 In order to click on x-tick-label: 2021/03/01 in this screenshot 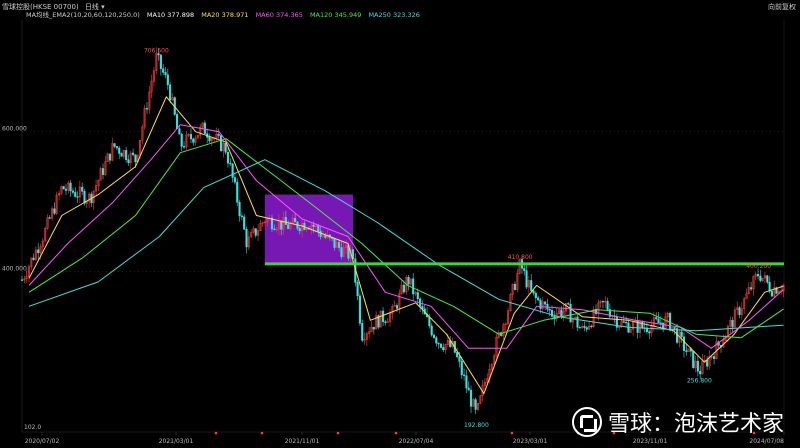, I will do `click(176, 441)`.